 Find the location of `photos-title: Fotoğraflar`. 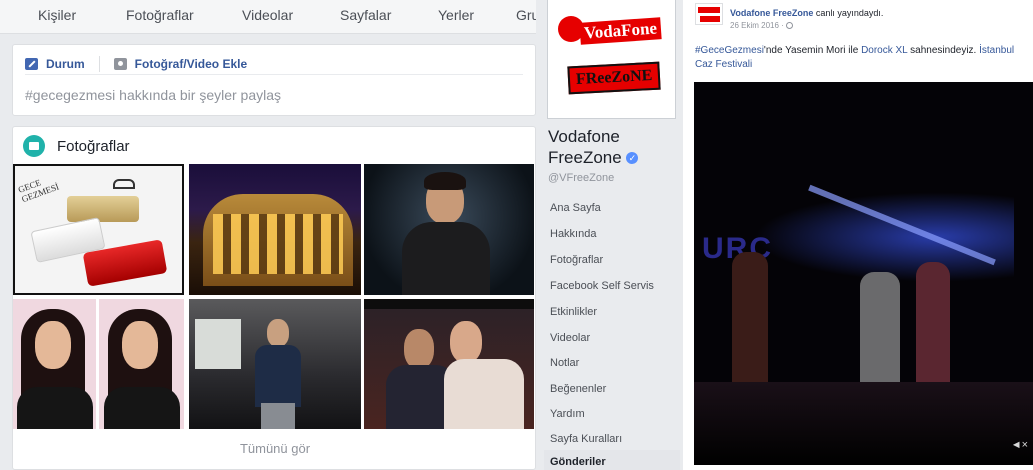

photos-title: Fotoğraflar is located at coordinates (93, 146).